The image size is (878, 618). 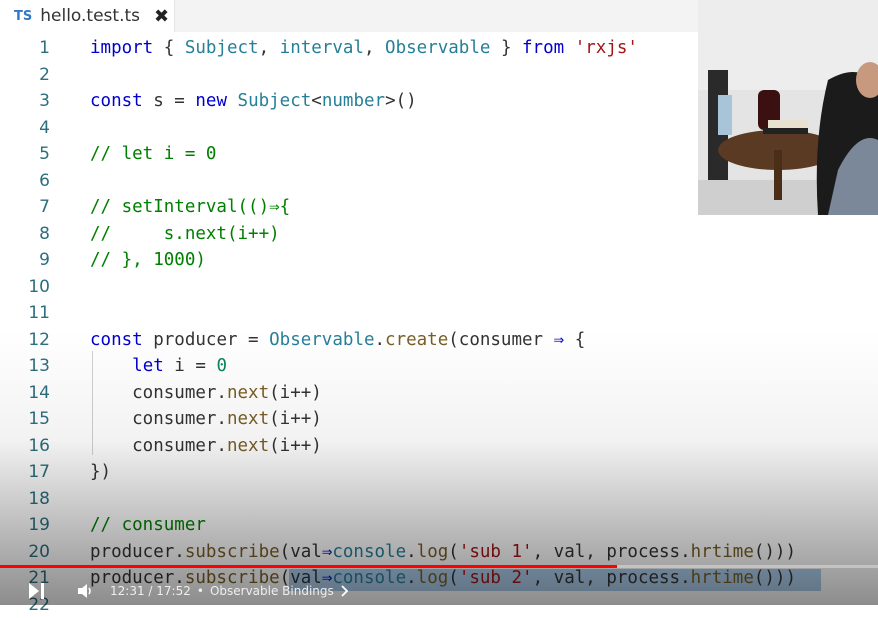 What do you see at coordinates (232, 551) in the screenshot?
I see `code-token: subscribe` at bounding box center [232, 551].